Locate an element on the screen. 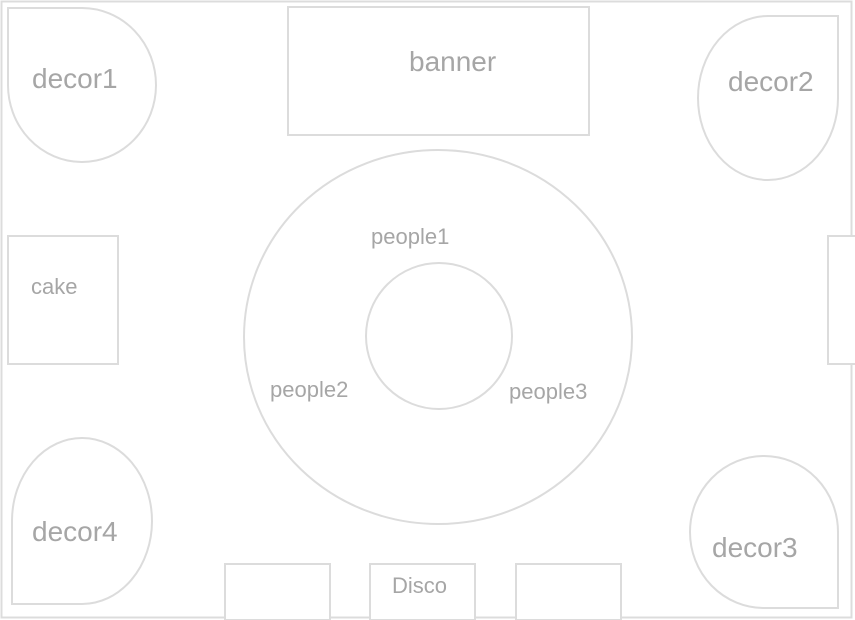 The height and width of the screenshot is (620, 855). cake-shape is located at coordinates (63, 300).